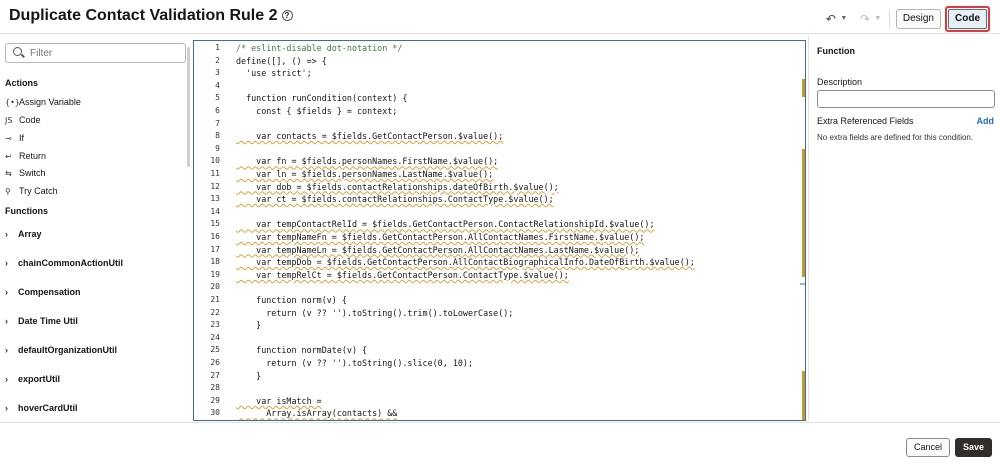 Image resolution: width=1000 pixels, height=467 pixels. Describe the element at coordinates (105, 53) in the screenshot. I see `filter-input` at that location.